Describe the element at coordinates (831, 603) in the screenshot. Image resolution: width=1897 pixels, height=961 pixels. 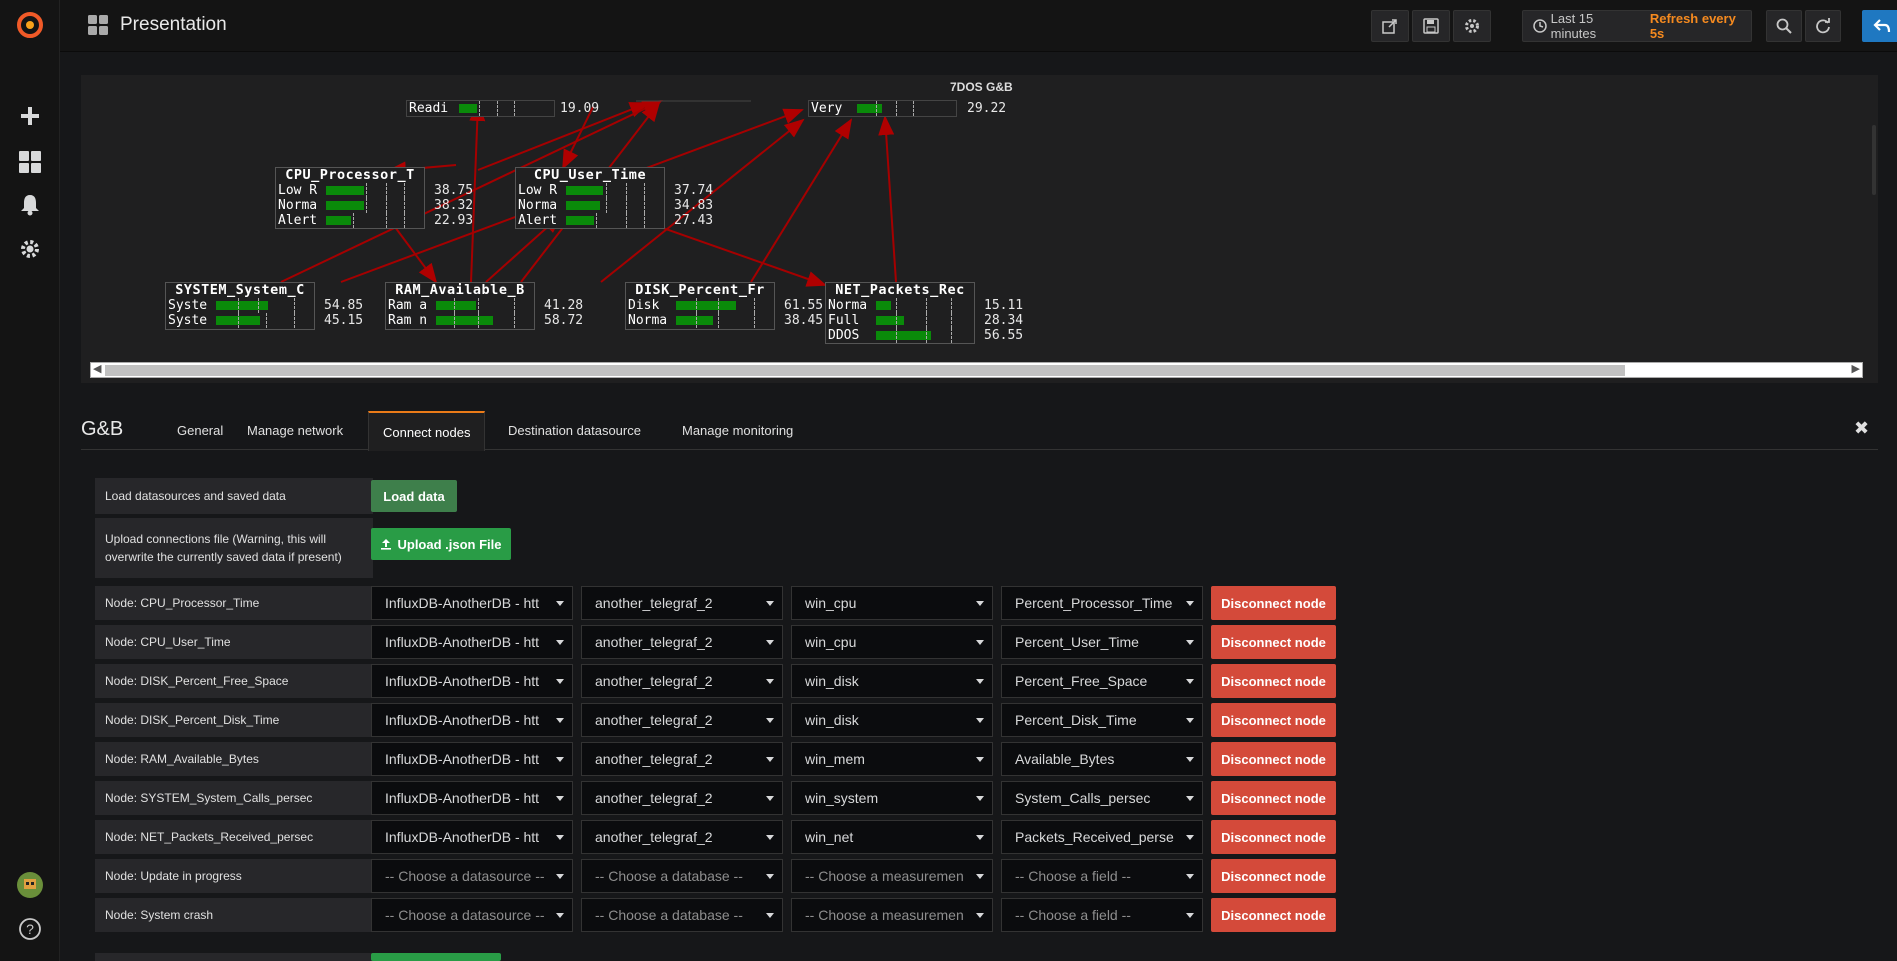
I see `select-value: win_cpu` at that location.